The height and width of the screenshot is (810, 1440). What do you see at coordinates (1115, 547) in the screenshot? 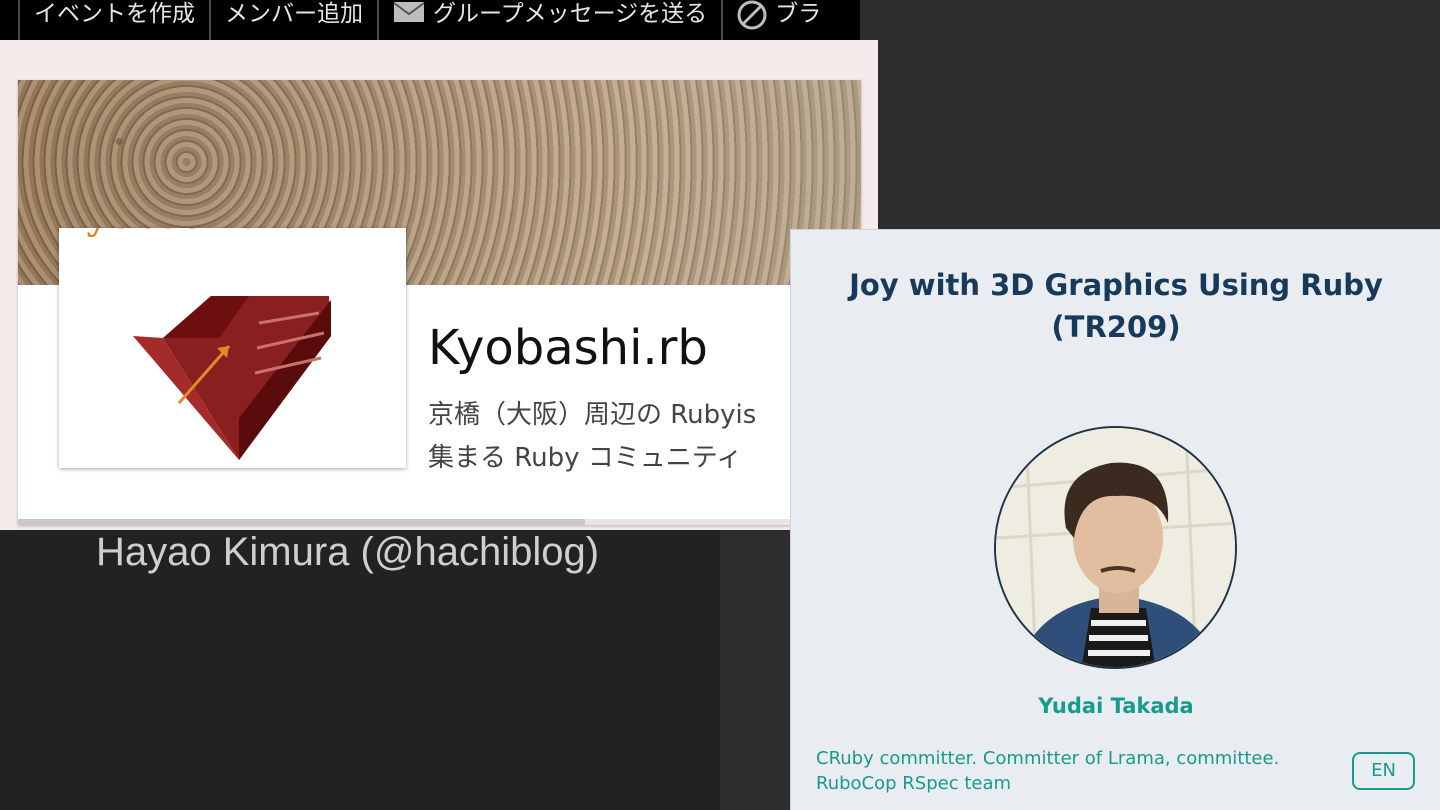
I see `presenter-avatar` at bounding box center [1115, 547].